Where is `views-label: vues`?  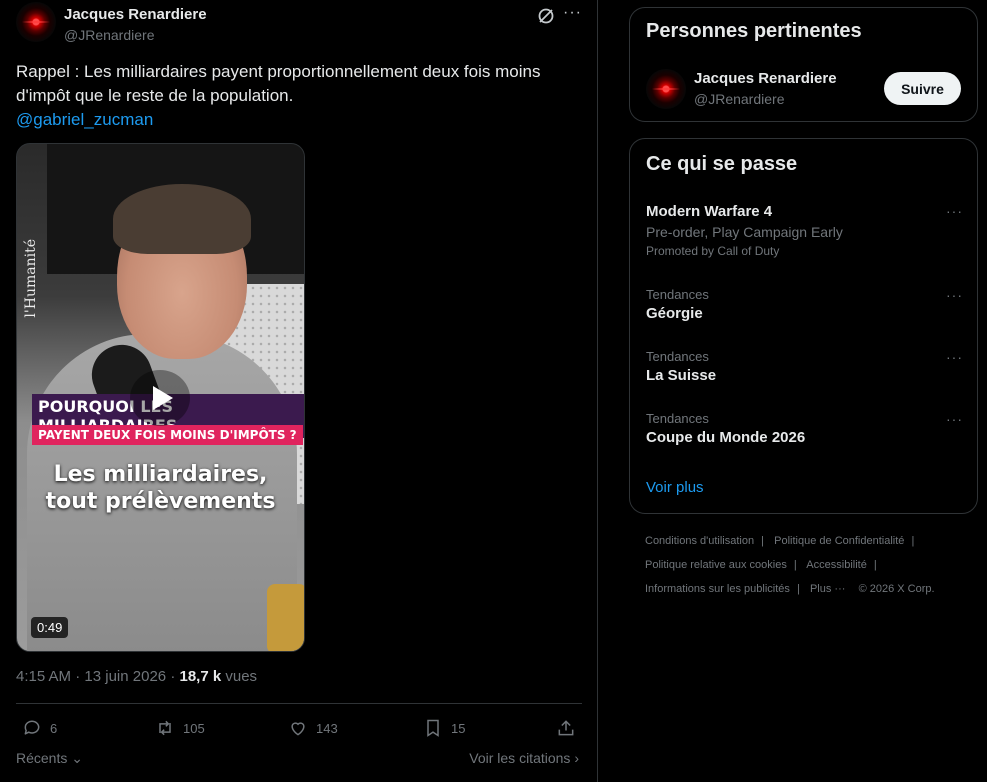 views-label: vues is located at coordinates (241, 676).